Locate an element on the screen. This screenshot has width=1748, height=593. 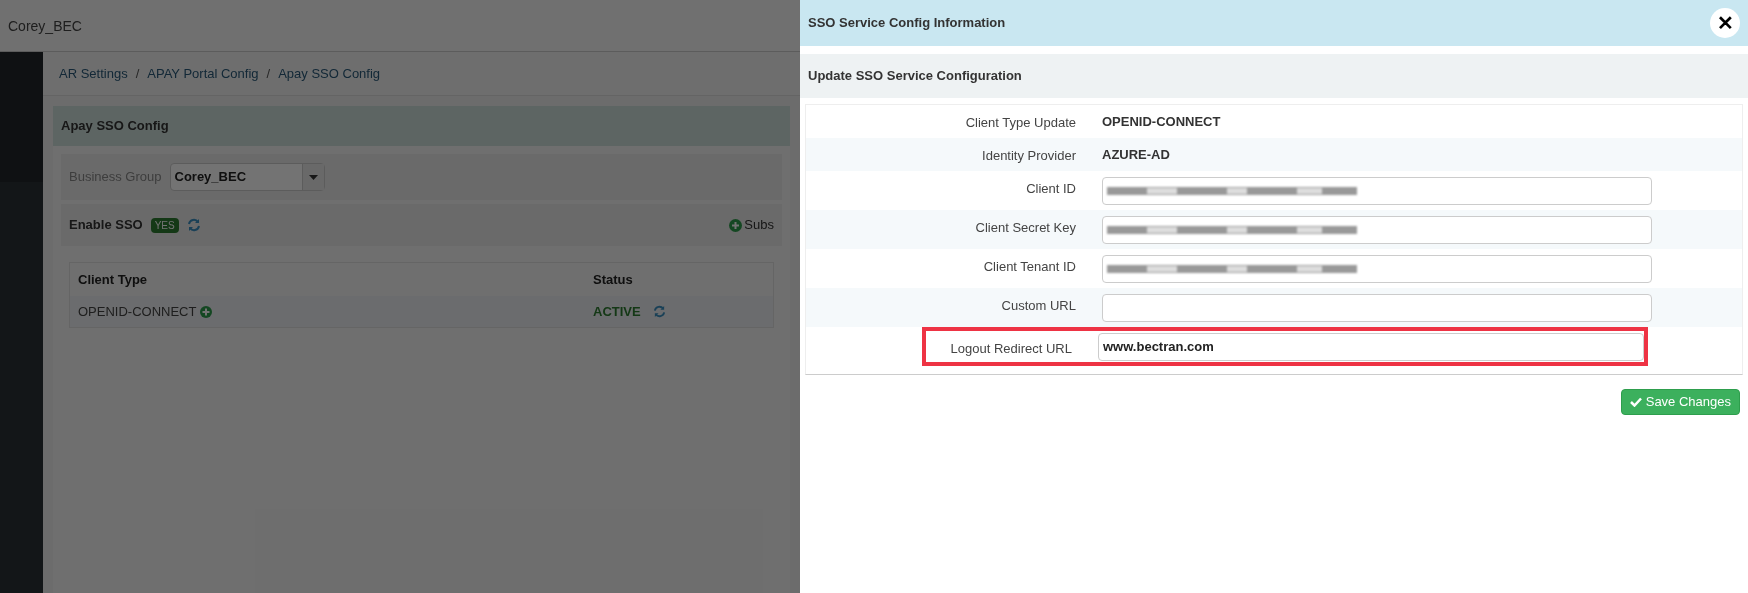
breadcrumb-link: APAY Portal Config is located at coordinates (203, 73).